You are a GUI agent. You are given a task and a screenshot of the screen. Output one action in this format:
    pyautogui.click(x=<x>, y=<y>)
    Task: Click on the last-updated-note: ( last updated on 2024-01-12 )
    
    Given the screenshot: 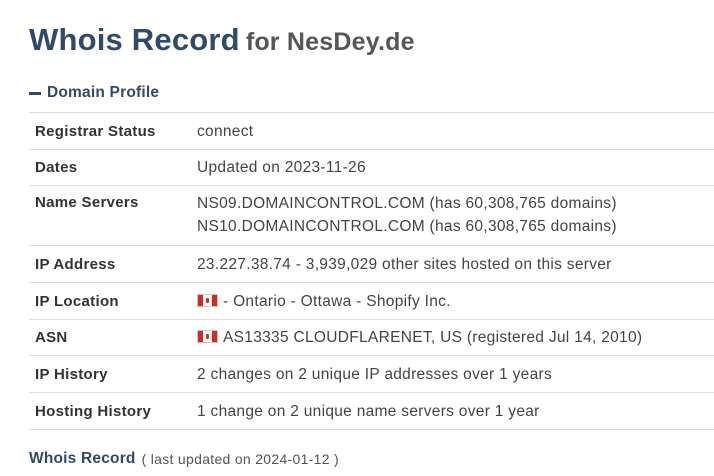 What is the action you would take?
    pyautogui.click(x=240, y=459)
    